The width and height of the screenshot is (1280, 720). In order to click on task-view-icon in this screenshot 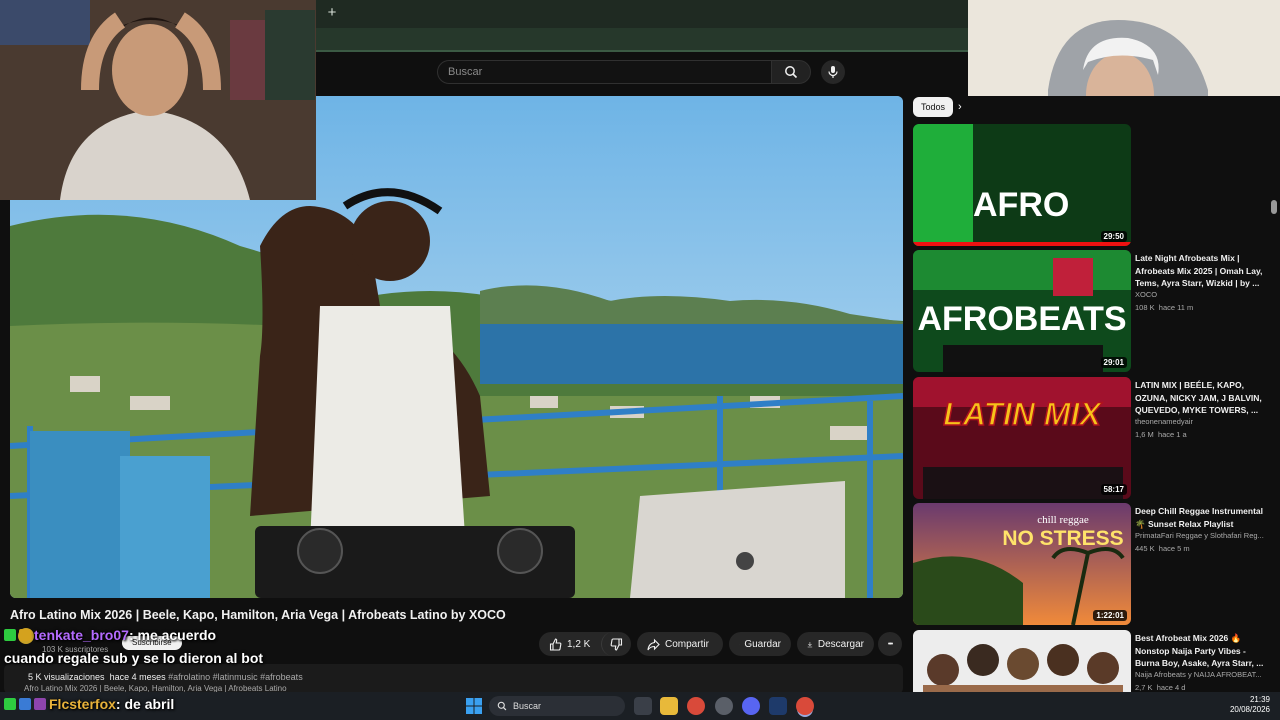, I will do `click(643, 706)`.